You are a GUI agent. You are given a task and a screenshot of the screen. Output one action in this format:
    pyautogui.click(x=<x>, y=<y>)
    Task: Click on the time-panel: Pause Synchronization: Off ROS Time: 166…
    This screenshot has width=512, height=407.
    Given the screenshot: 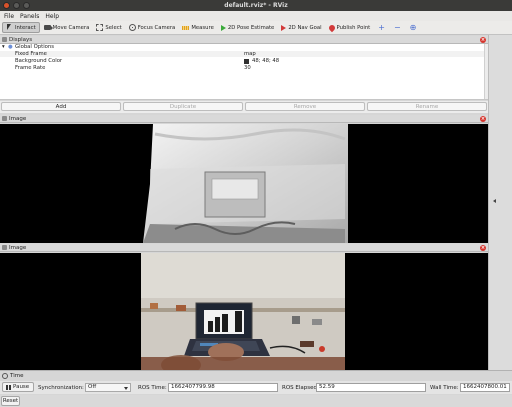 What is the action you would take?
    pyautogui.click(x=256, y=387)
    